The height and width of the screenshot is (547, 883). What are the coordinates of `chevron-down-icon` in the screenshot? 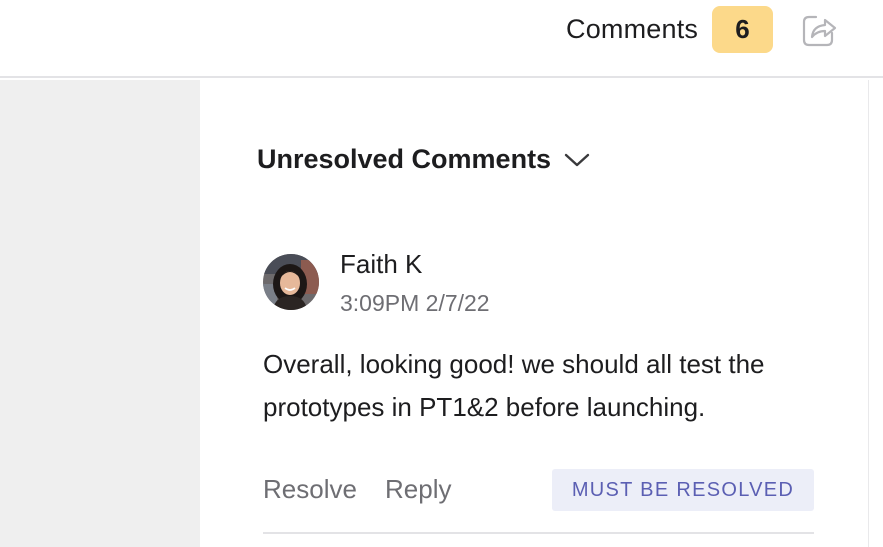 It's located at (577, 159).